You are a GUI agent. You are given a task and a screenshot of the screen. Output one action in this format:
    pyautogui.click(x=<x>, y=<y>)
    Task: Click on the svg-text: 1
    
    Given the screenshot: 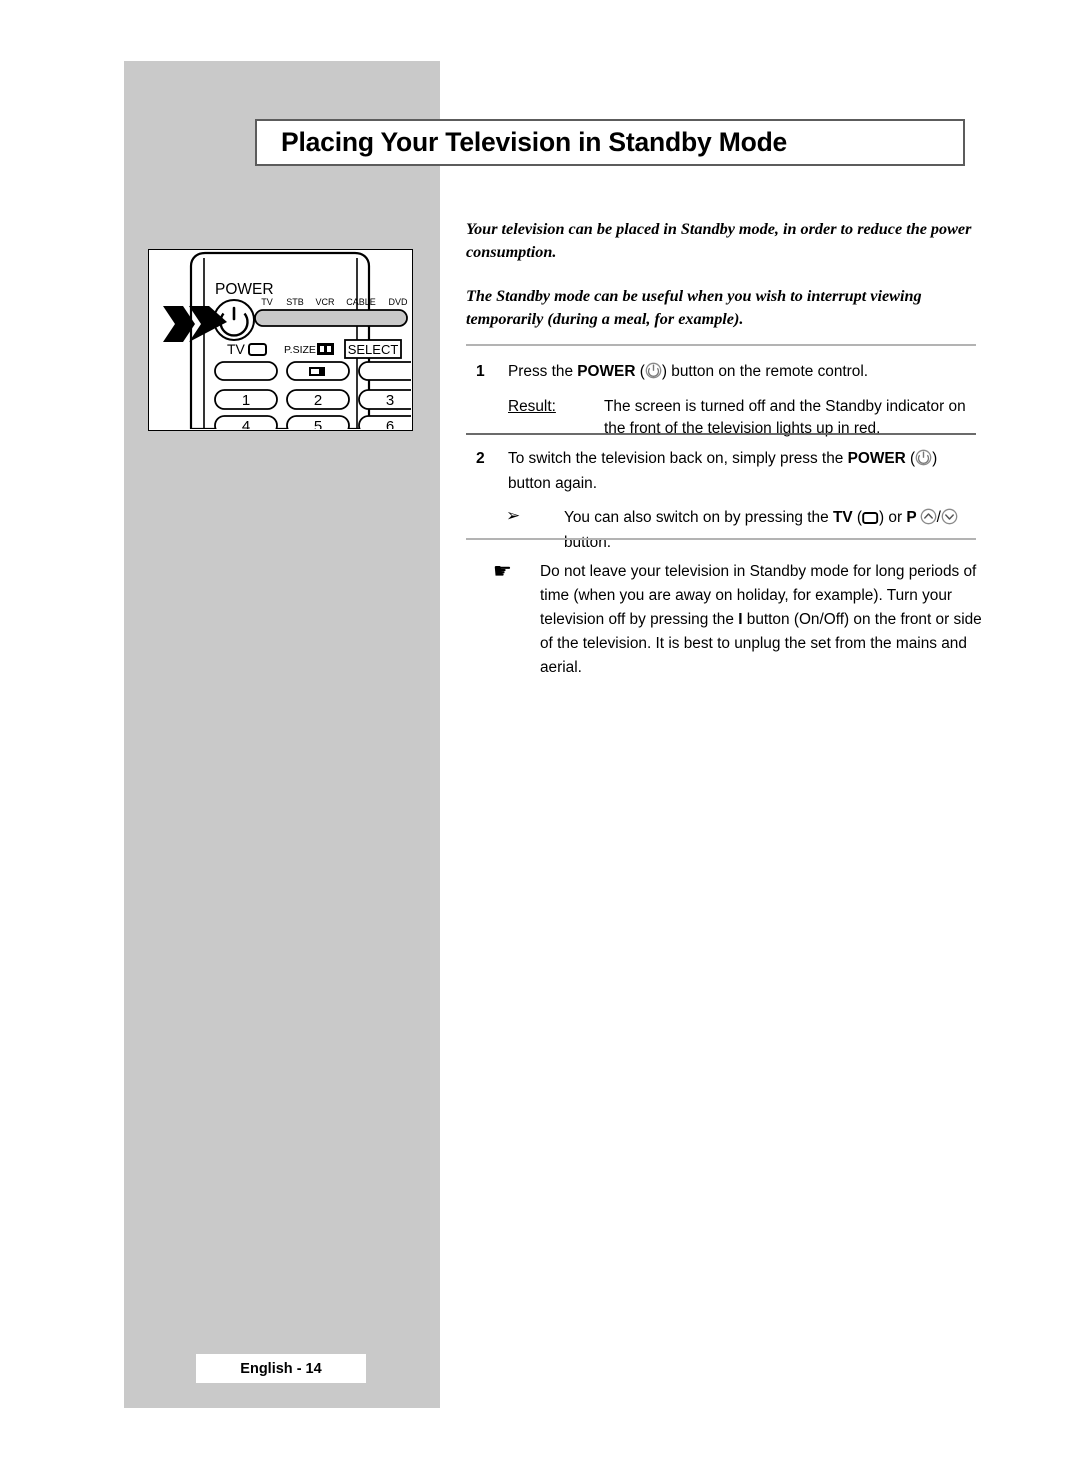 What is the action you would take?
    pyautogui.click(x=246, y=400)
    